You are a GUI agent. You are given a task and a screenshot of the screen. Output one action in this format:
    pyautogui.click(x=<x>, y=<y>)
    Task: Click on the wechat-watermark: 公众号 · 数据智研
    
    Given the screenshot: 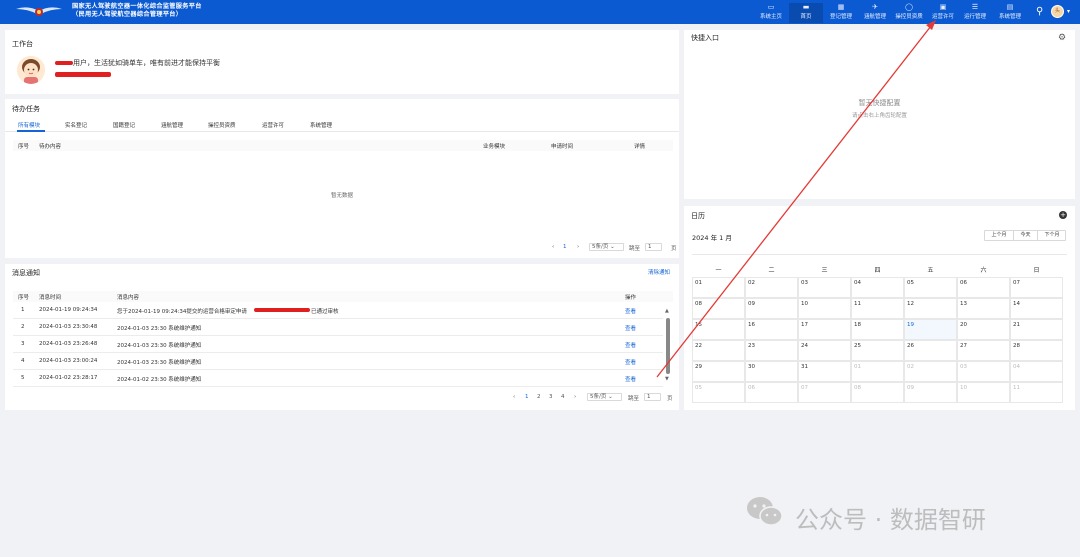 What is the action you would take?
    pyautogui.click(x=865, y=514)
    